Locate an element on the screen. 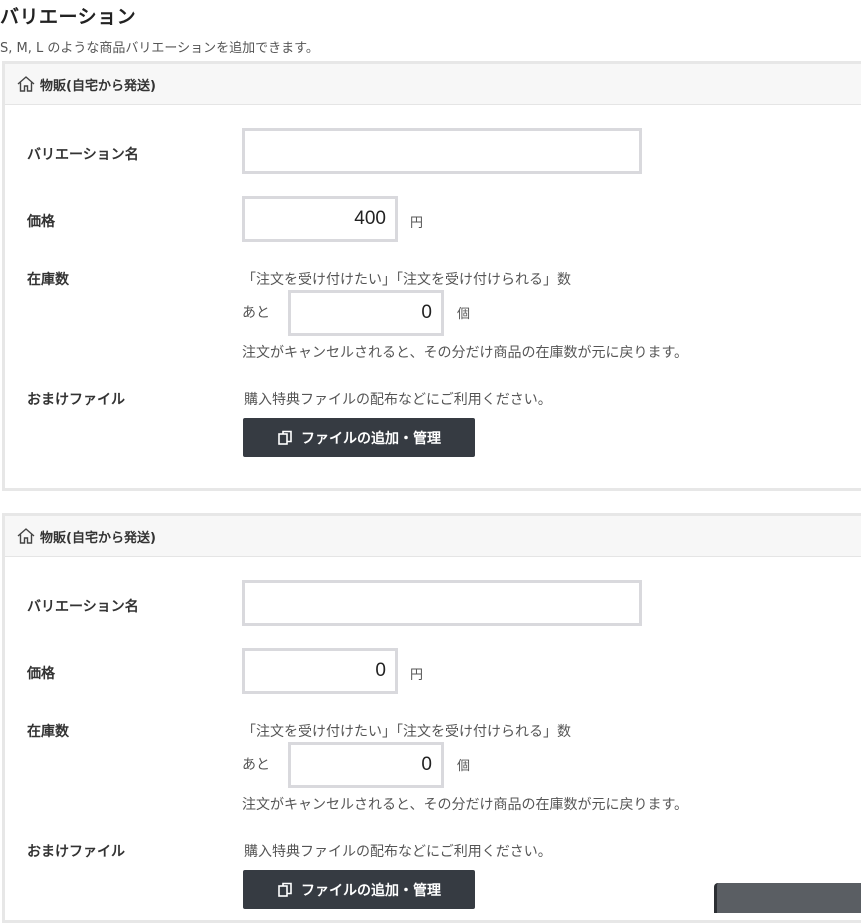  page-title: バリエーション is located at coordinates (68, 17).